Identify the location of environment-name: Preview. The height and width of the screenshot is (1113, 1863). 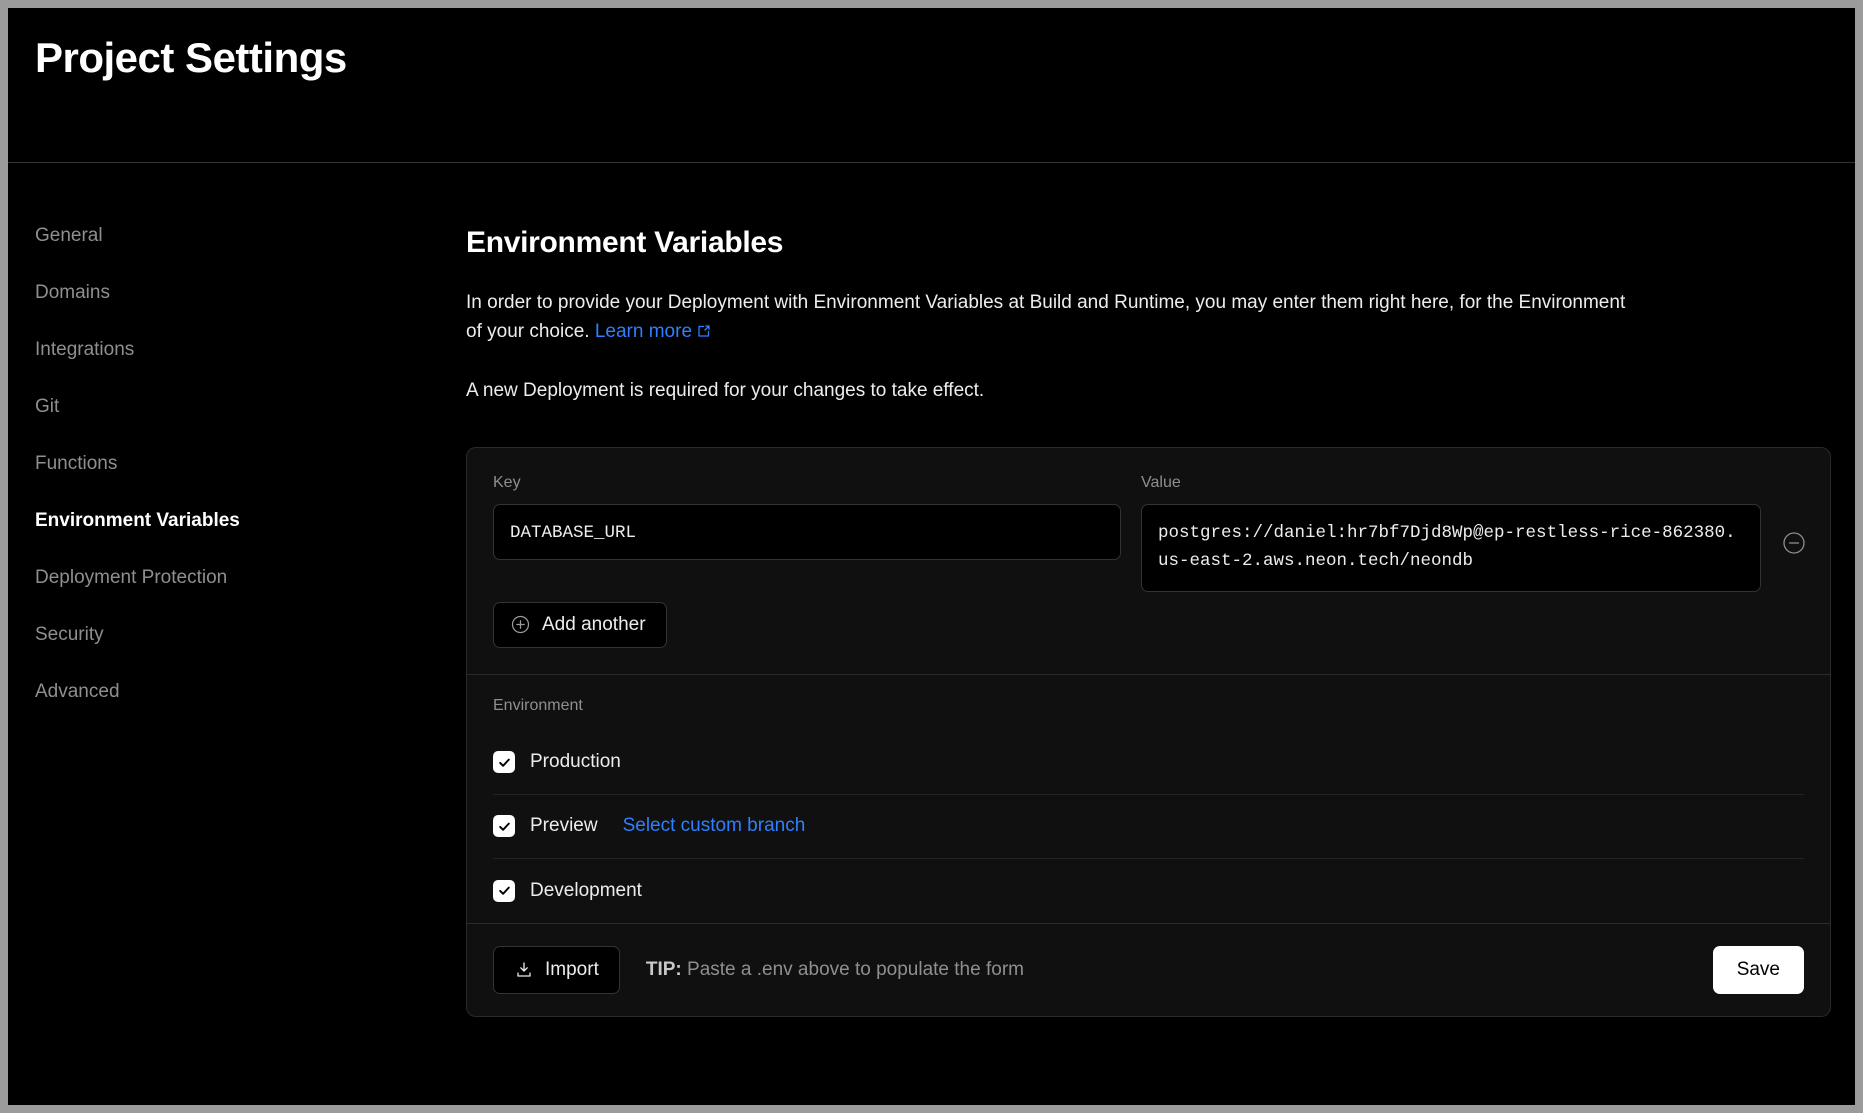
(564, 826).